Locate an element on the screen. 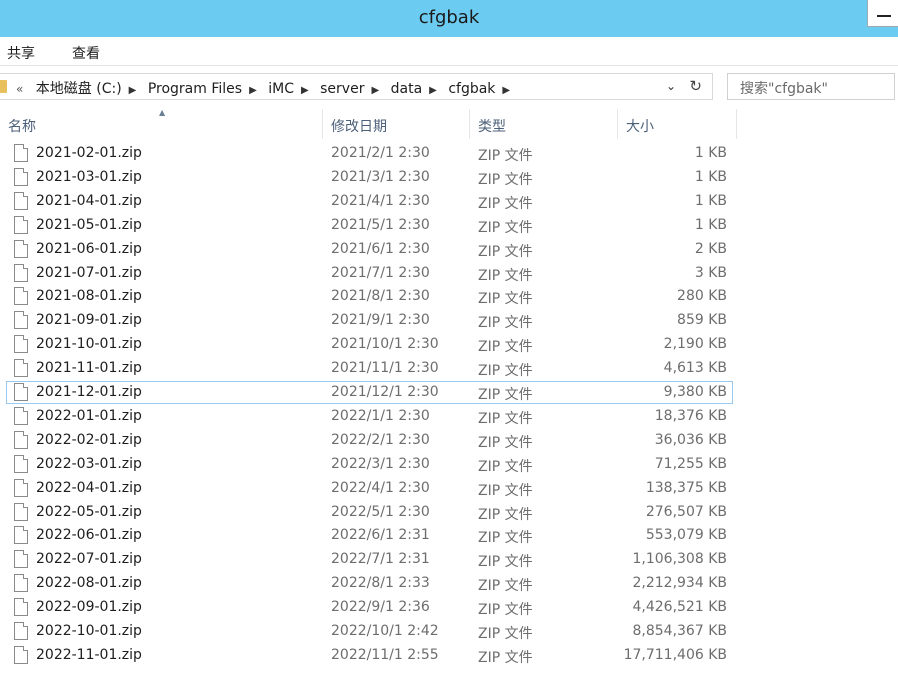 Image resolution: width=898 pixels, height=674 pixels. file-size: 71,255 KB is located at coordinates (690, 463).